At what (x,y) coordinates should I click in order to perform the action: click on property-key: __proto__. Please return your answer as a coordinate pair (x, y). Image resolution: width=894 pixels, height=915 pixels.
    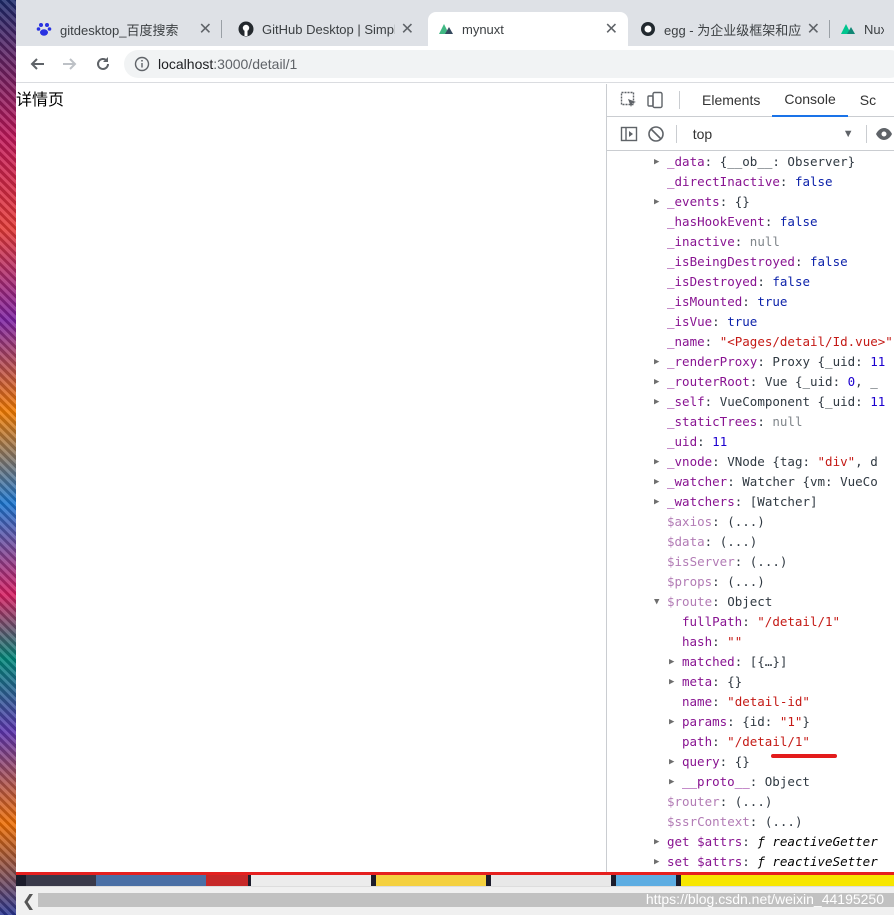
    Looking at the image, I should click on (716, 781).